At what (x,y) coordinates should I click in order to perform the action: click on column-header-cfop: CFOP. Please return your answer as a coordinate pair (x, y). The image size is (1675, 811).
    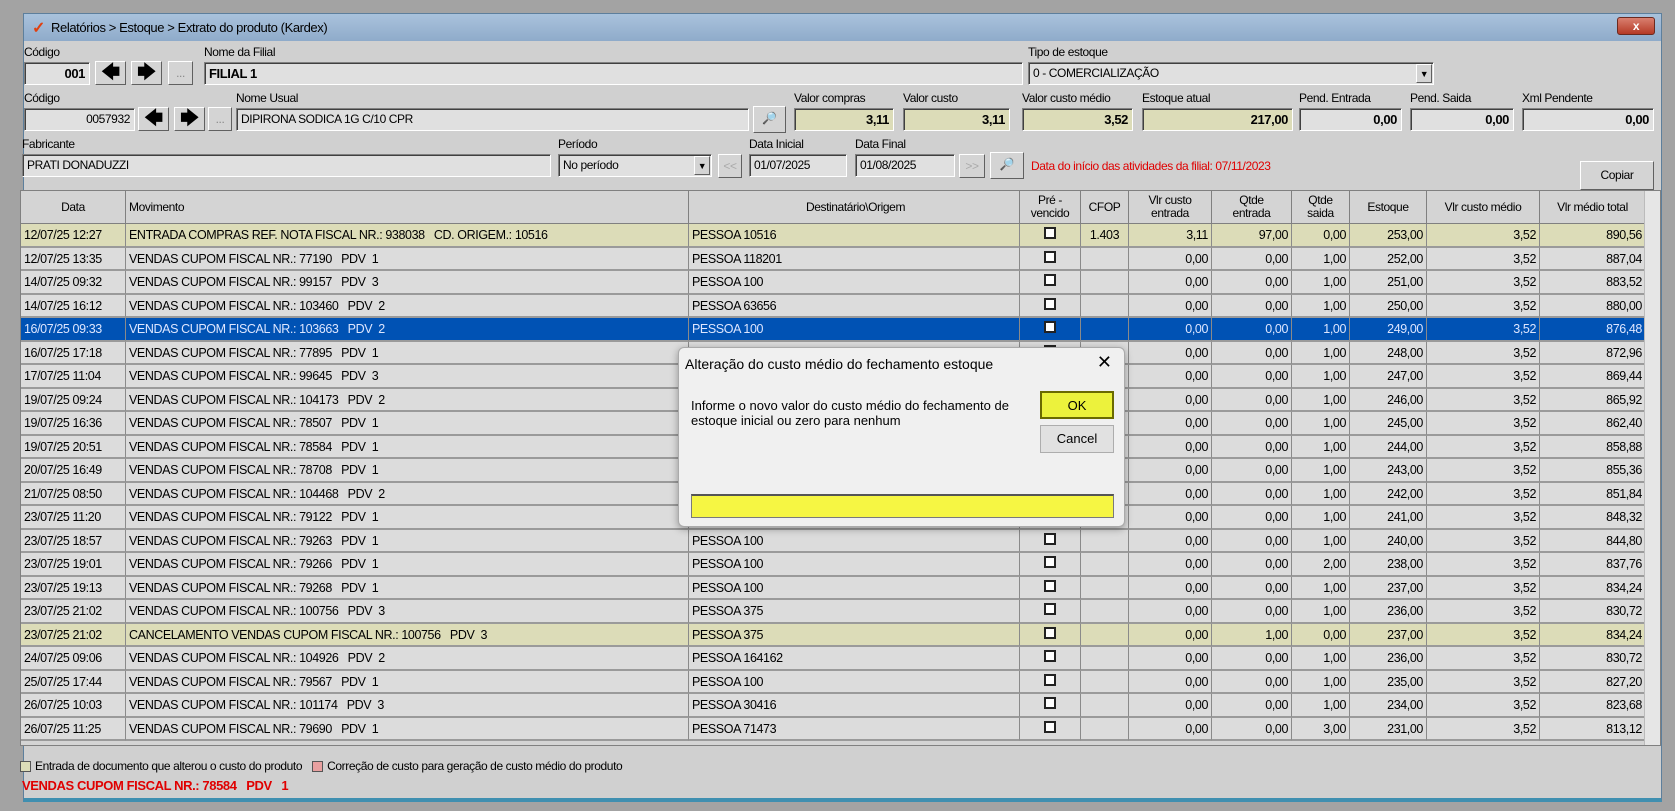
    Looking at the image, I should click on (1105, 207).